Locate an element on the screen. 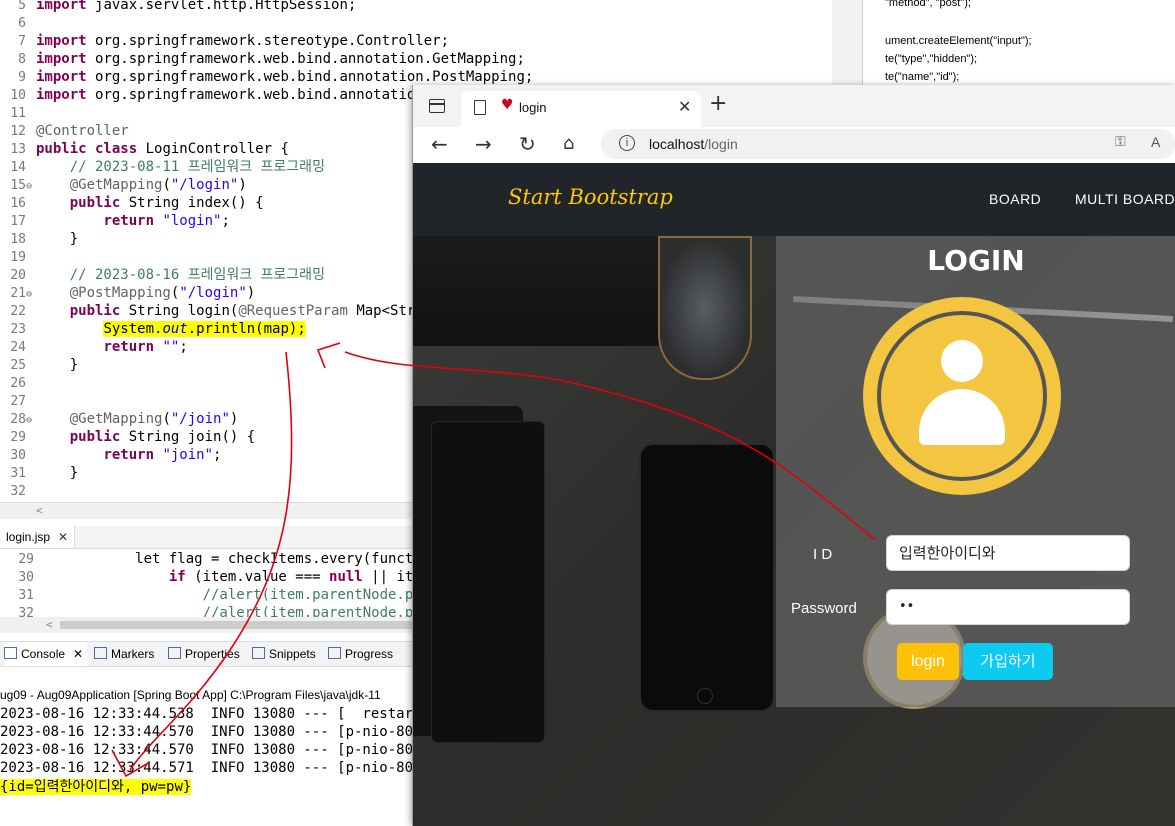  scrollbar-thumb is located at coordinates (236, 625).